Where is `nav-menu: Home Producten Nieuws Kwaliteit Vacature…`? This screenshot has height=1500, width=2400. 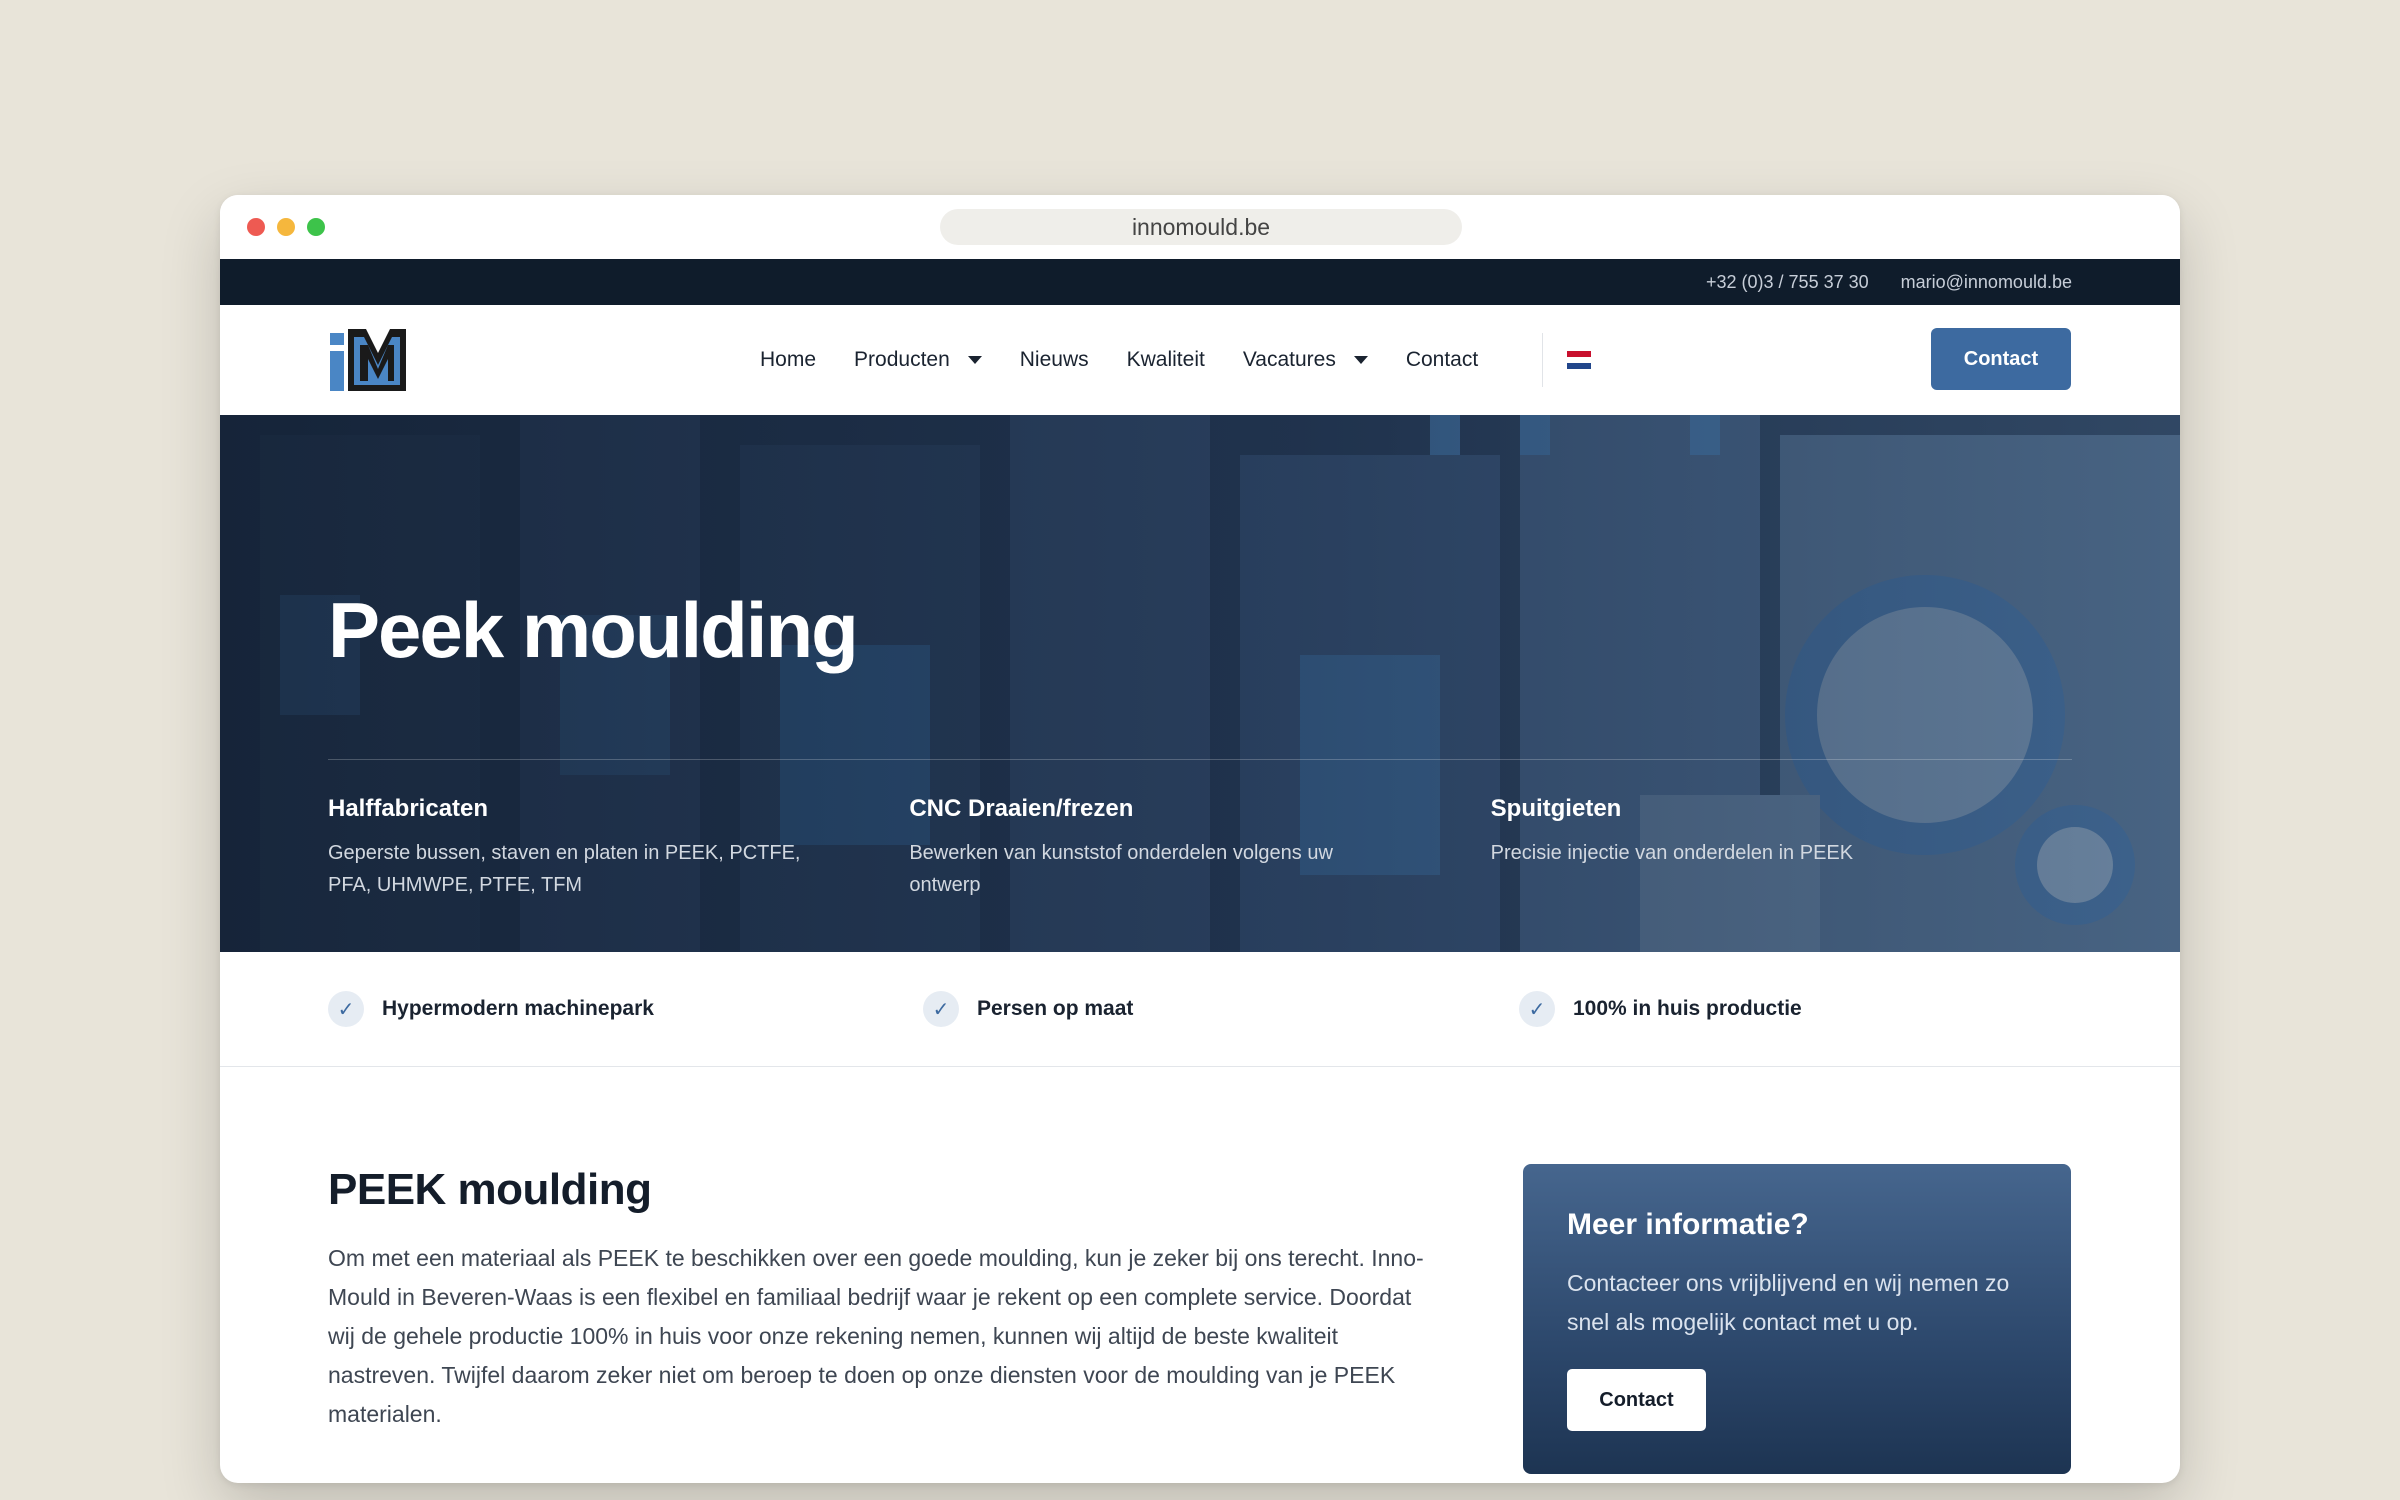 nav-menu: Home Producten Nieuws Kwaliteit Vacature… is located at coordinates (1119, 360).